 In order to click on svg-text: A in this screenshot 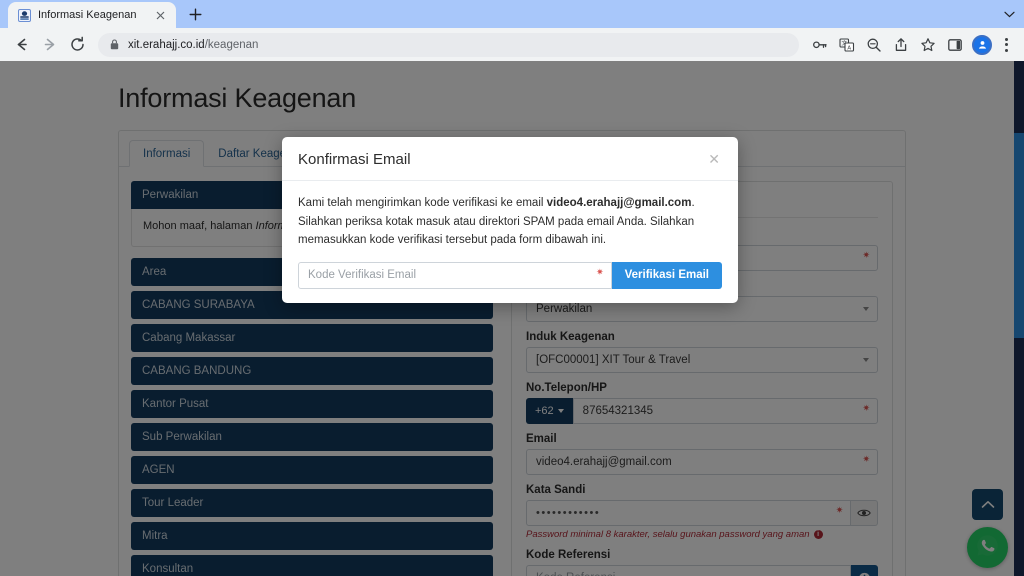, I will do `click(849, 48)`.